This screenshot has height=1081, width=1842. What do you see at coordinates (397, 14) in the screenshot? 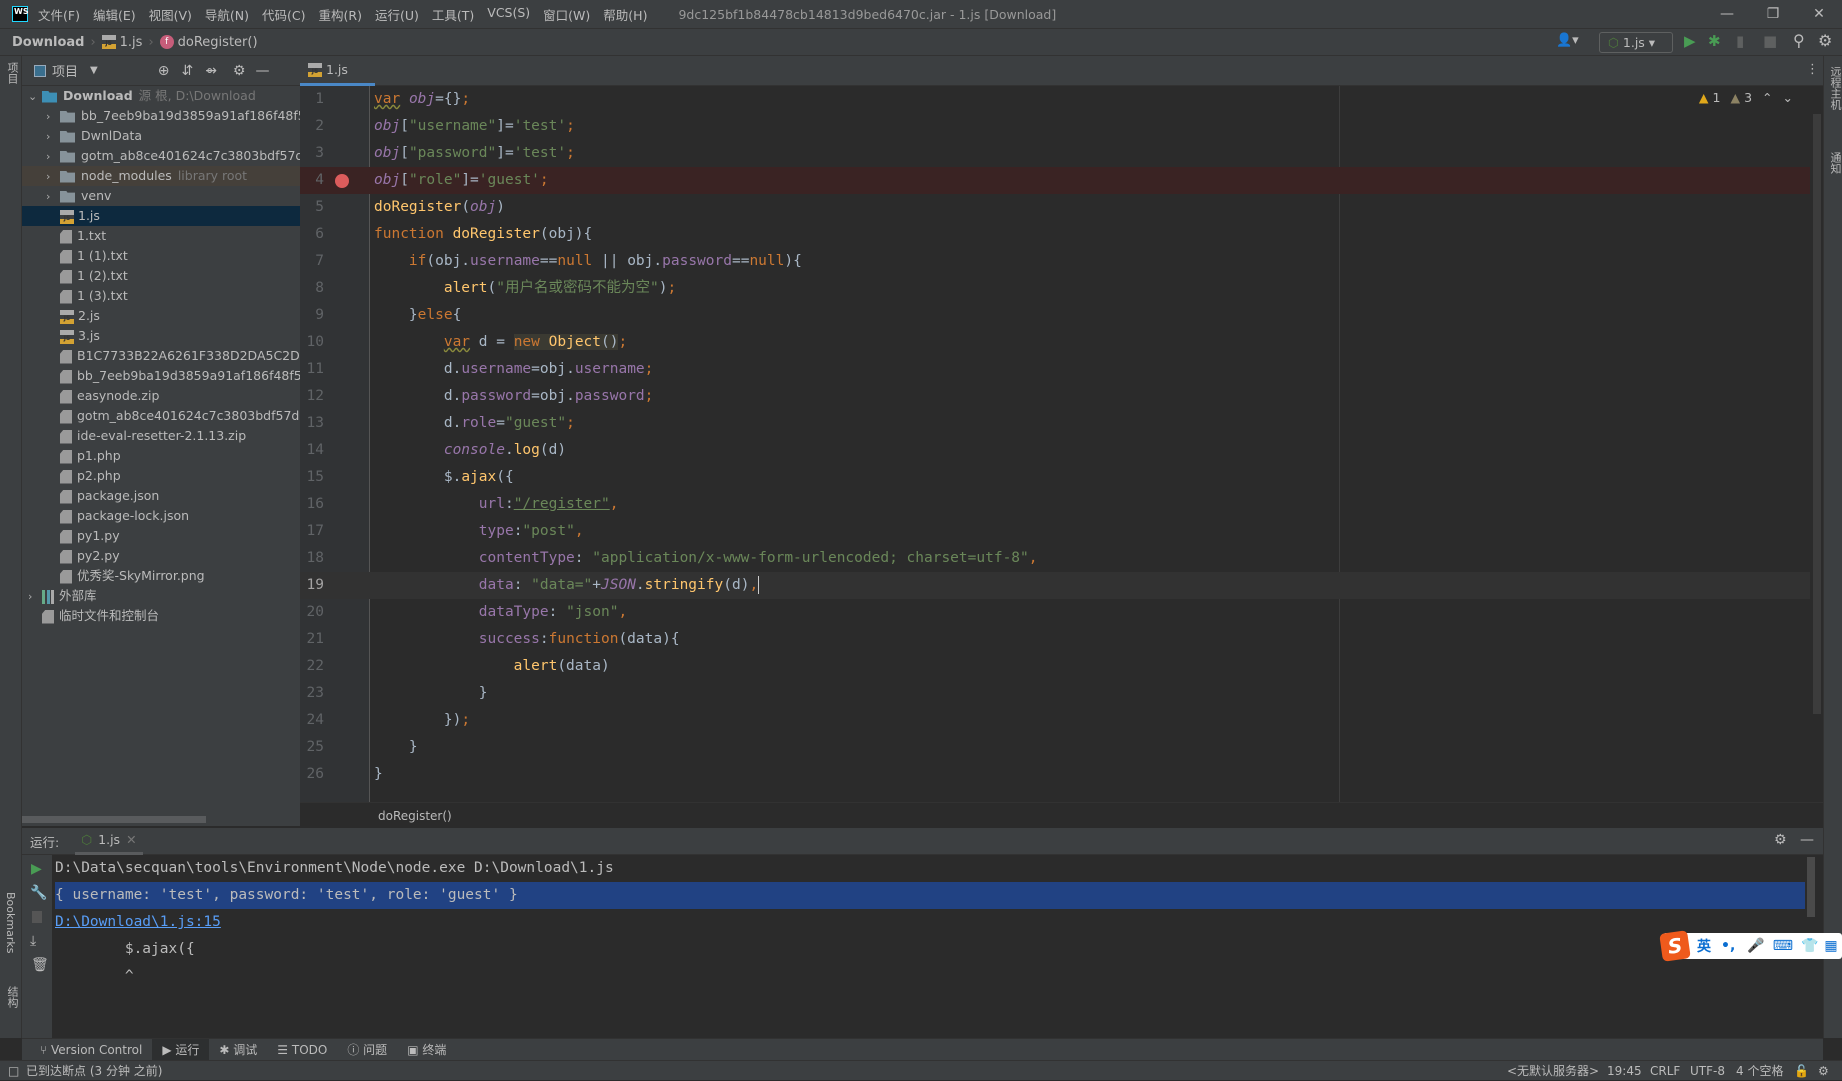
I see `menu-item: 运行(U)` at bounding box center [397, 14].